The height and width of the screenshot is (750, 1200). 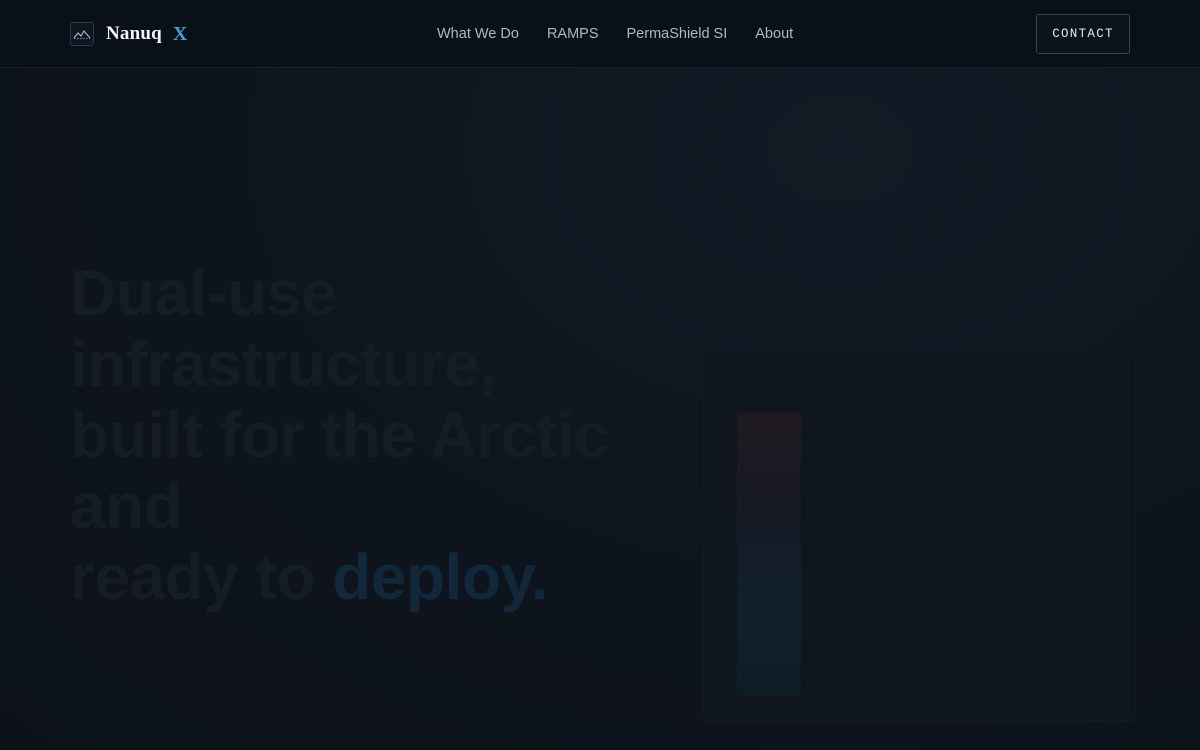 I want to click on visual-column-graphic, so click(x=769, y=554).